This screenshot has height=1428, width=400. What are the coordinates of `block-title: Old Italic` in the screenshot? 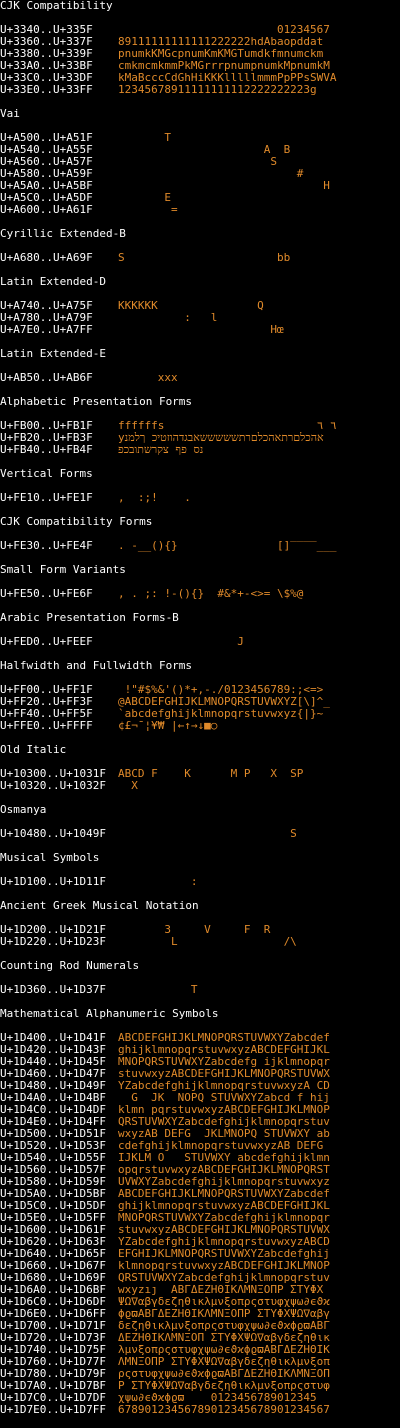 It's located at (33, 749).